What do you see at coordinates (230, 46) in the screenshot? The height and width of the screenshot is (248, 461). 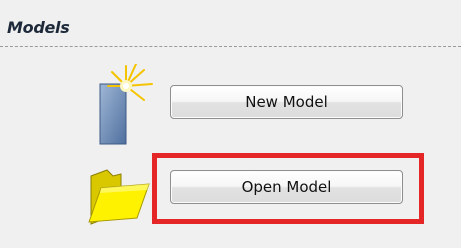 I see `section-divider` at bounding box center [230, 46].